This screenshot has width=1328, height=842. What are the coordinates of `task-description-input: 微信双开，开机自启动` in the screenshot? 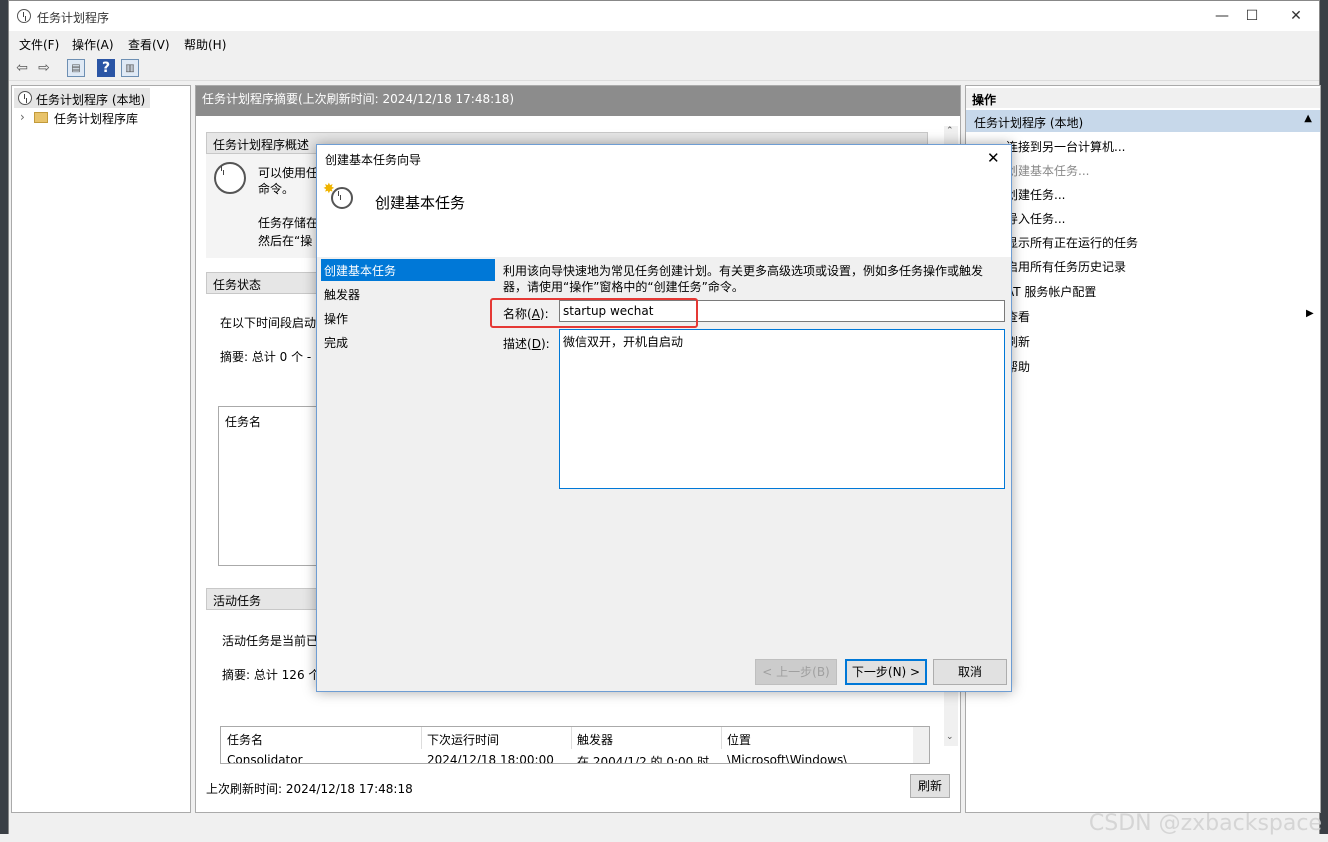 It's located at (782, 409).